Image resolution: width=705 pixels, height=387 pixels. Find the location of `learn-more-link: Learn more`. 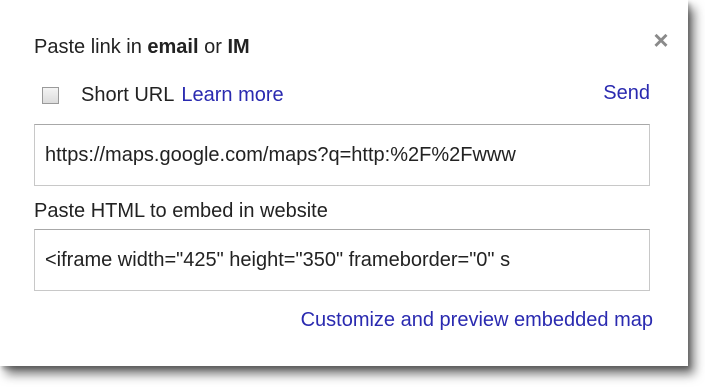

learn-more-link: Learn more is located at coordinates (232, 95).